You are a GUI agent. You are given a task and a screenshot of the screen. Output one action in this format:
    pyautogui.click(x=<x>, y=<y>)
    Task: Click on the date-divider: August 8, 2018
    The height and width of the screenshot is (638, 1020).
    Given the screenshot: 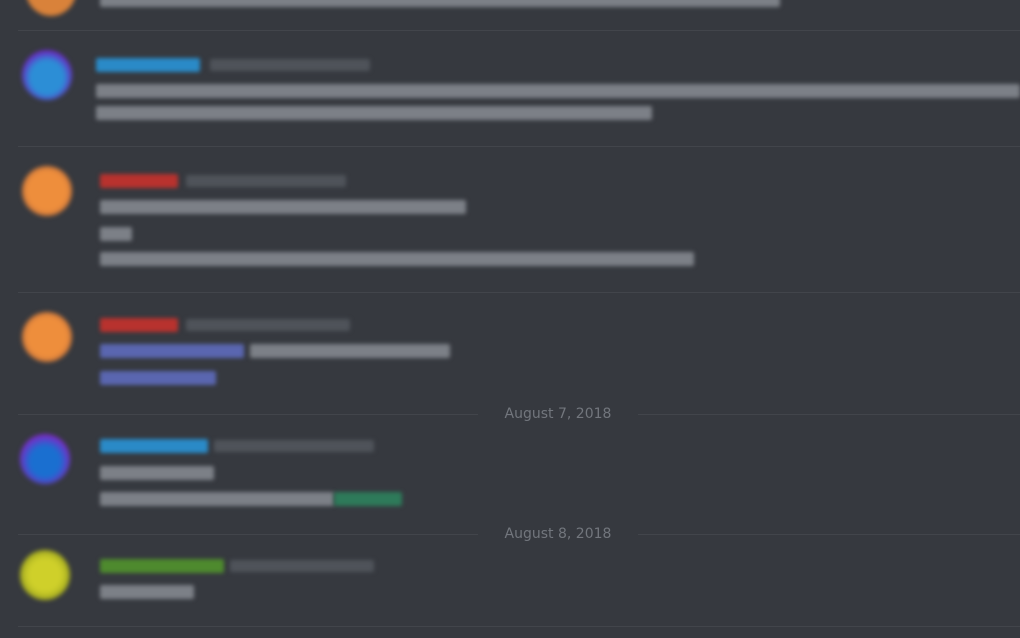 What is the action you would take?
    pyautogui.click(x=519, y=534)
    